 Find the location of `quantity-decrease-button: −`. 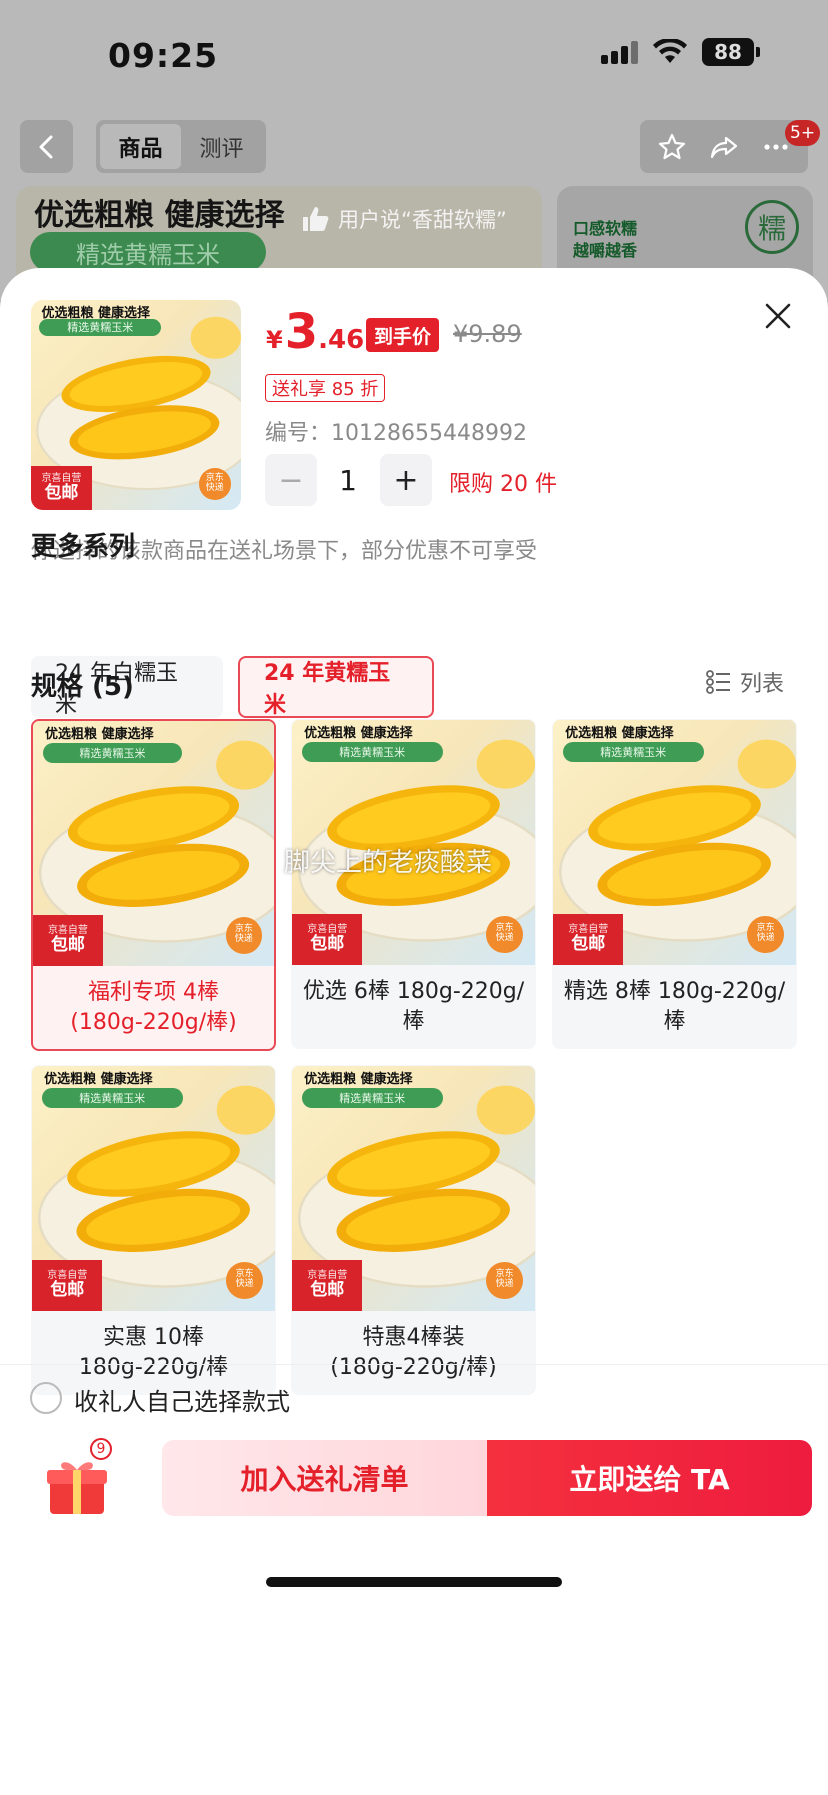

quantity-decrease-button: − is located at coordinates (291, 480).